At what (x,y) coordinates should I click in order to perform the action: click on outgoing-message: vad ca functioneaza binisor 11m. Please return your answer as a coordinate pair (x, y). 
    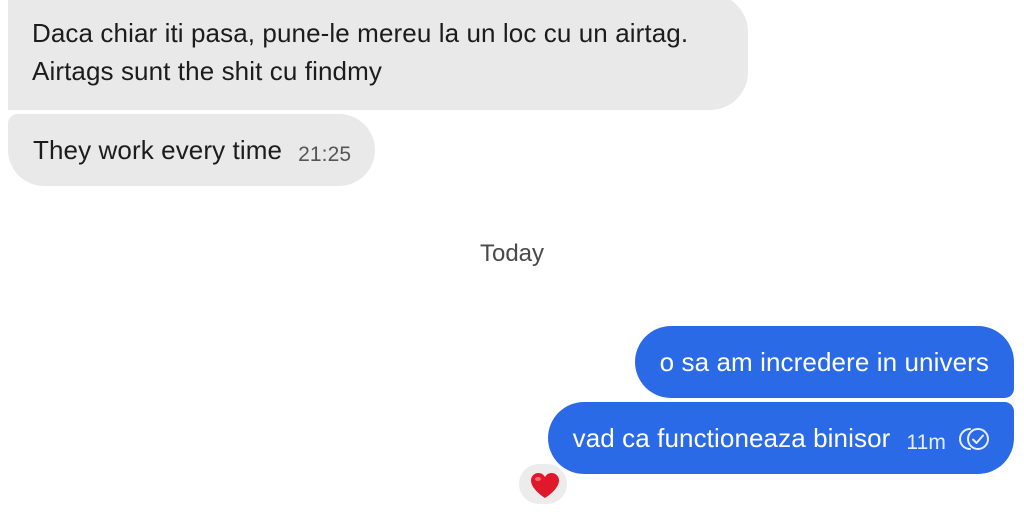
    Looking at the image, I should click on (780, 438).